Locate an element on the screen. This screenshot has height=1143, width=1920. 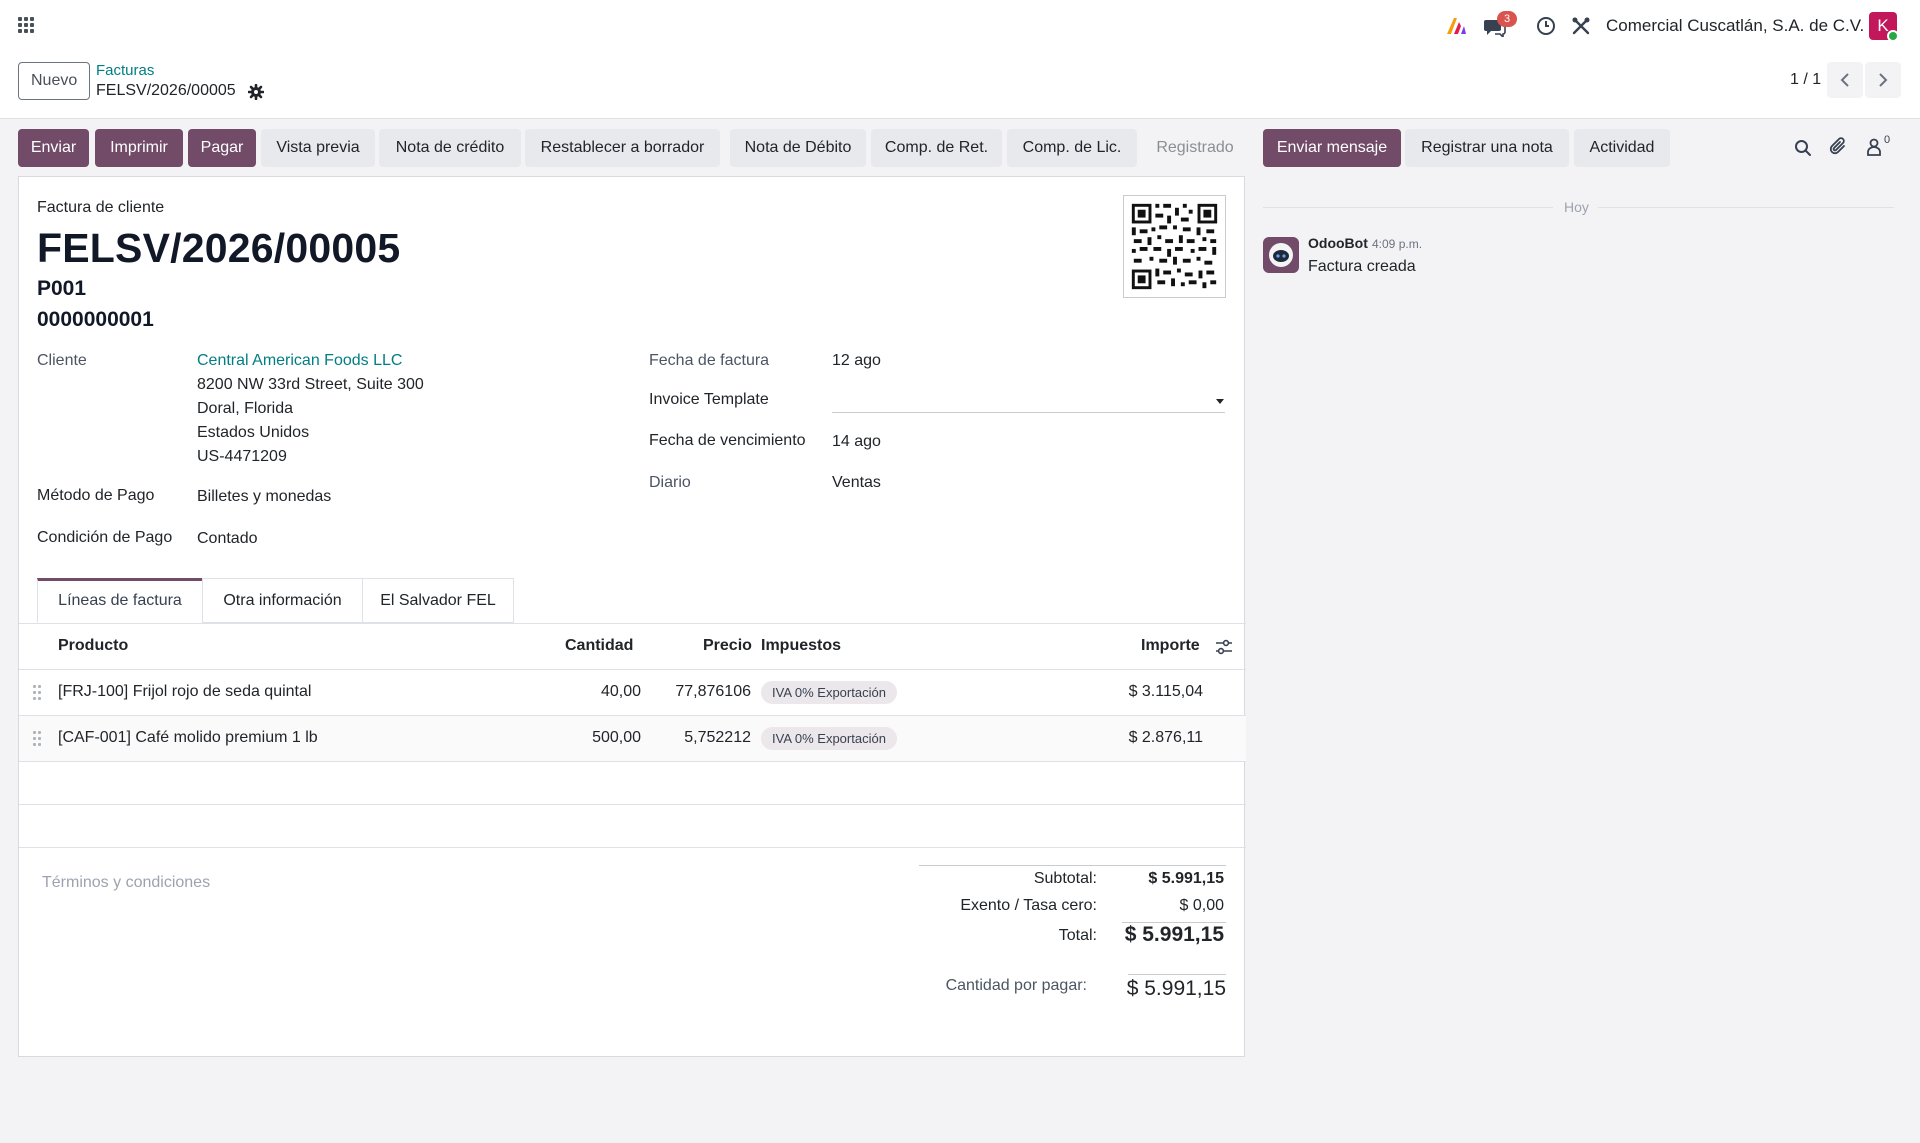
status-registered: Registrado is located at coordinates (1195, 148).